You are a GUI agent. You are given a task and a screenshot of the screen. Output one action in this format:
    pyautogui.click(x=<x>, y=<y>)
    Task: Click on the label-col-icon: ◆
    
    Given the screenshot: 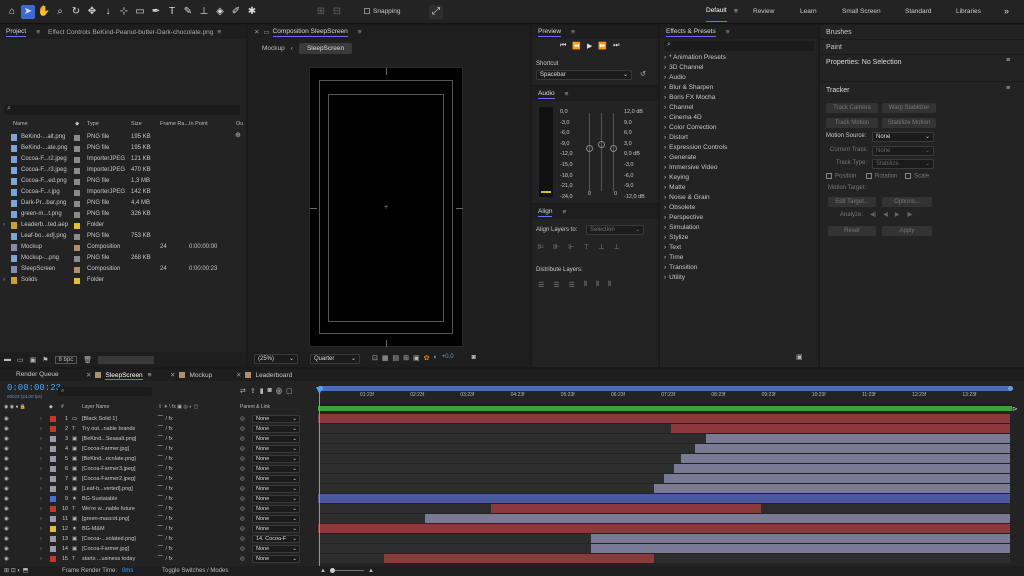 What is the action you would take?
    pyautogui.click(x=77, y=124)
    